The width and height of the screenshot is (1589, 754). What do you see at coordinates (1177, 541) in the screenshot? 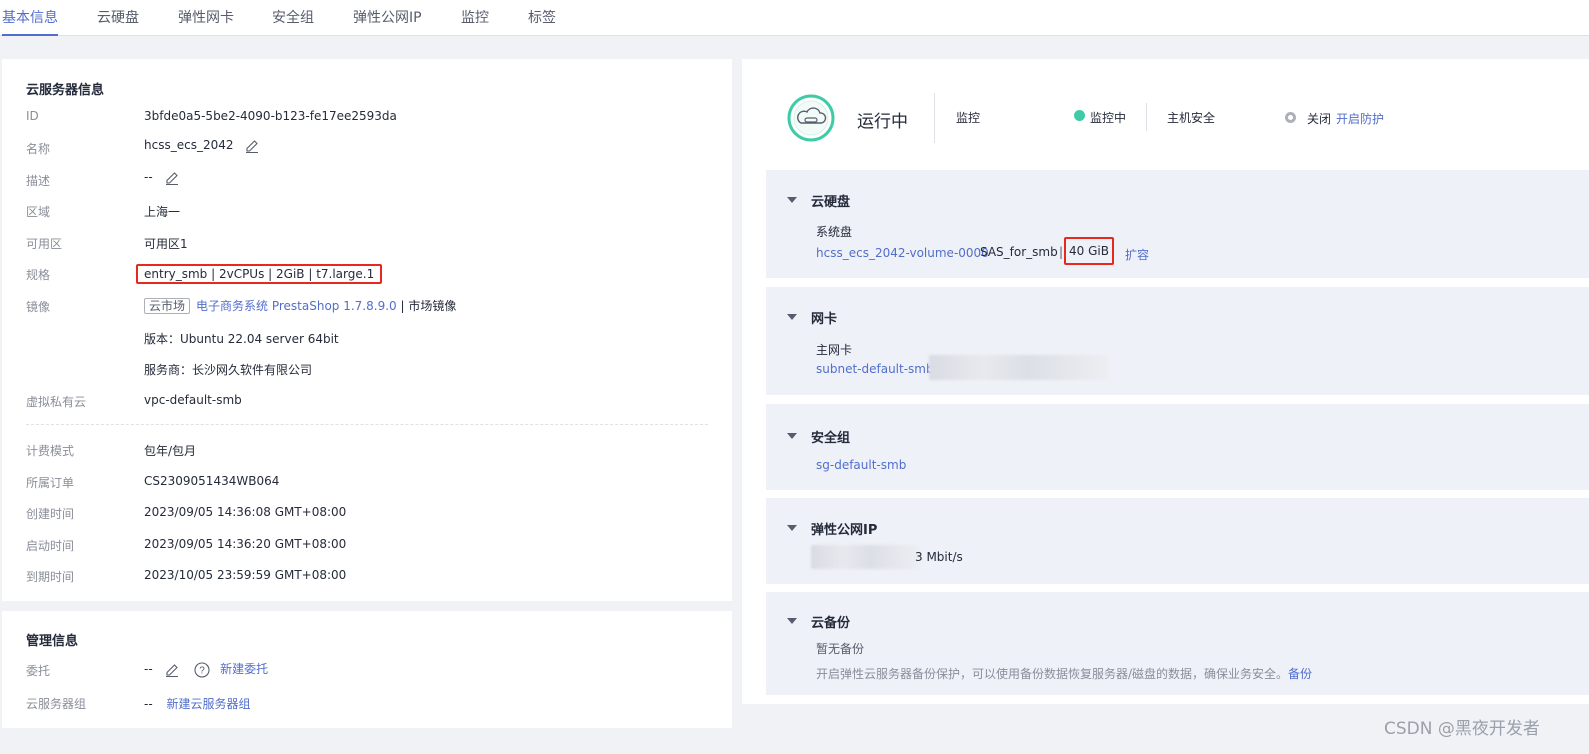
I see `eip-panel: 弹性公网IP 3 Mbit/s` at bounding box center [1177, 541].